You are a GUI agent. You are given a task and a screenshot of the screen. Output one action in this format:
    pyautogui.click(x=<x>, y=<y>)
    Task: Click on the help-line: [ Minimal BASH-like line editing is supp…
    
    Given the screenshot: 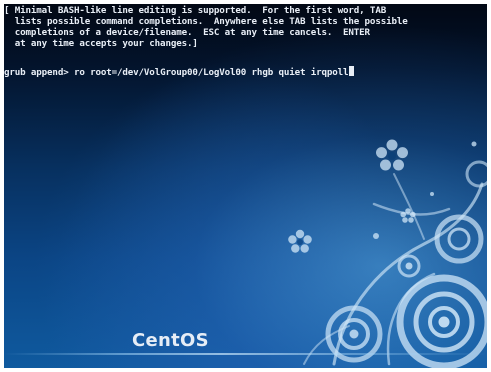 What is the action you would take?
    pyautogui.click(x=195, y=10)
    